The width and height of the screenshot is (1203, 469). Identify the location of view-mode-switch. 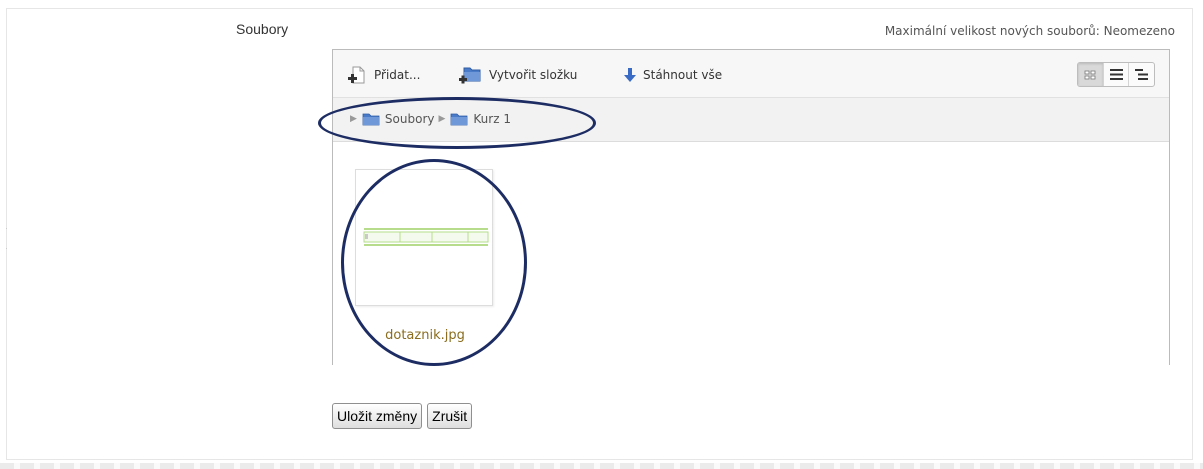
(1116, 74).